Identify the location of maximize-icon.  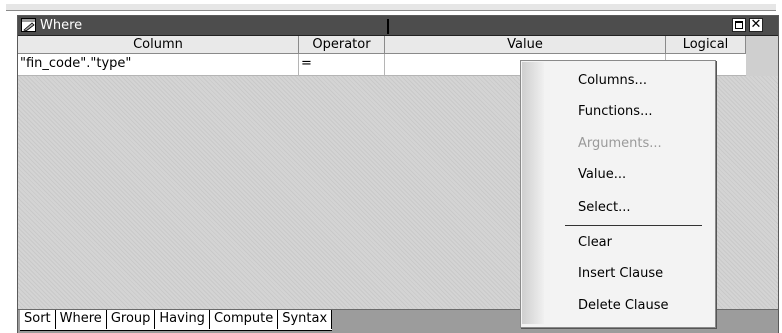
(739, 25).